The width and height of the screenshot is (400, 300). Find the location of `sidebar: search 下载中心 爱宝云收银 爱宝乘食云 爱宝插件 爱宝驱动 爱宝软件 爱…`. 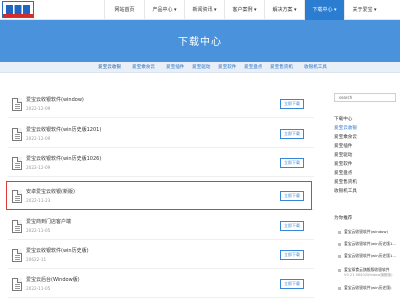

sidebar: search 下载中心 爱宝云收银 爱宝乘食云 爱宝插件 爱宝驱动 爱宝软件 爱… is located at coordinates (365, 186).